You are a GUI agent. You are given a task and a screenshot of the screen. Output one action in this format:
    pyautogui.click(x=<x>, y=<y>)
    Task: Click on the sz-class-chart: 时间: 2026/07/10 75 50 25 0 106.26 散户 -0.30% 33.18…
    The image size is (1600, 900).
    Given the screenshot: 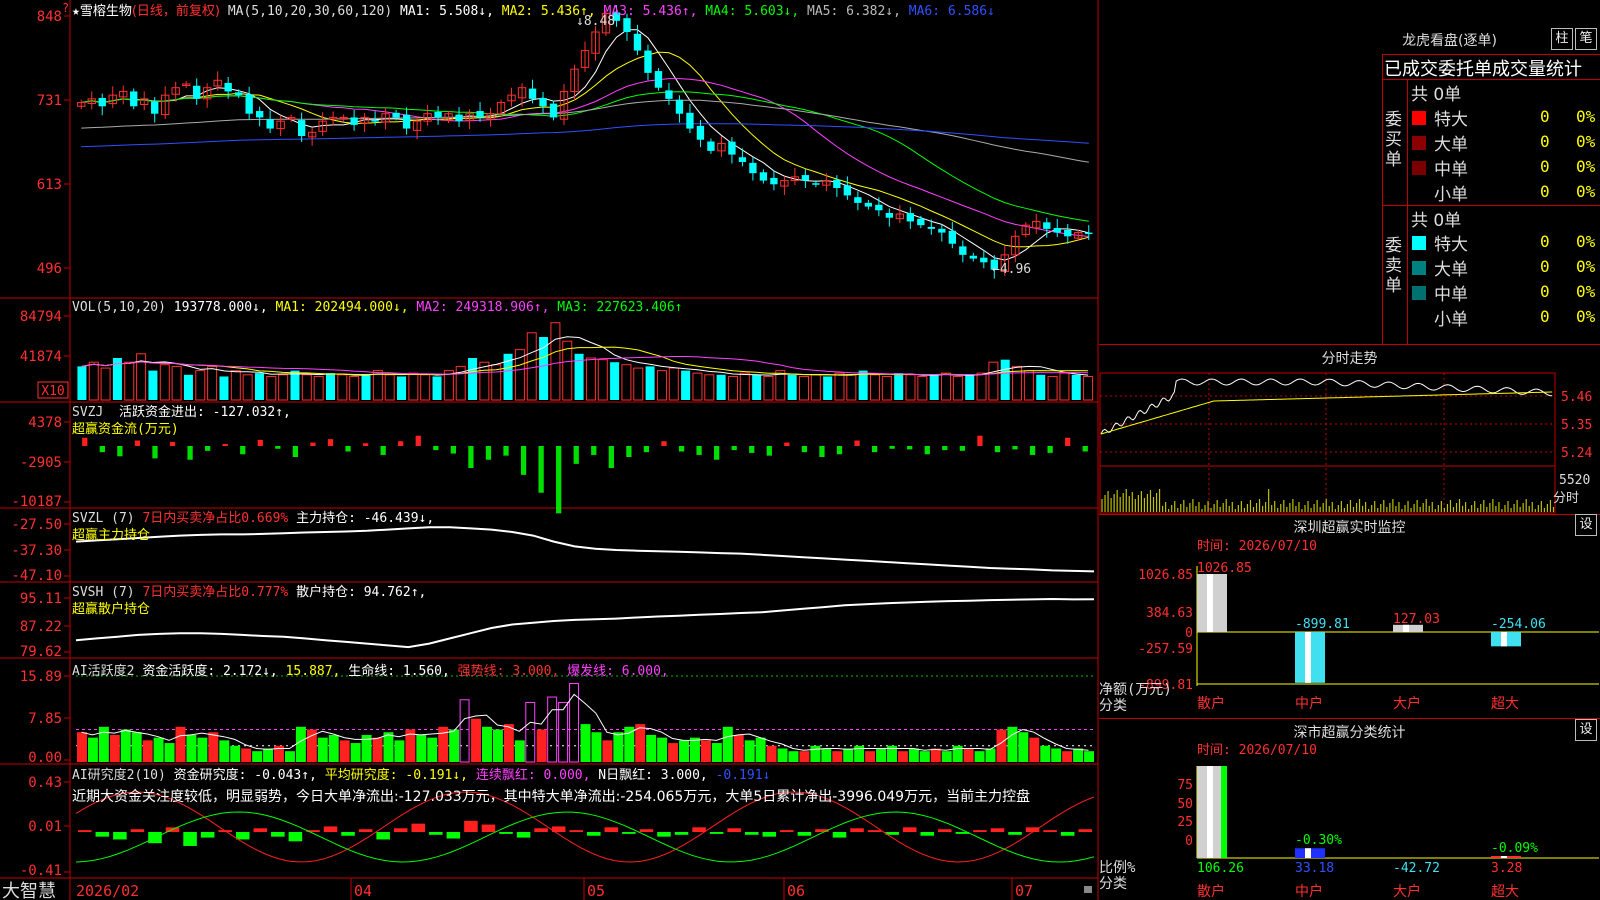 What is the action you would take?
    pyautogui.click(x=1349, y=820)
    